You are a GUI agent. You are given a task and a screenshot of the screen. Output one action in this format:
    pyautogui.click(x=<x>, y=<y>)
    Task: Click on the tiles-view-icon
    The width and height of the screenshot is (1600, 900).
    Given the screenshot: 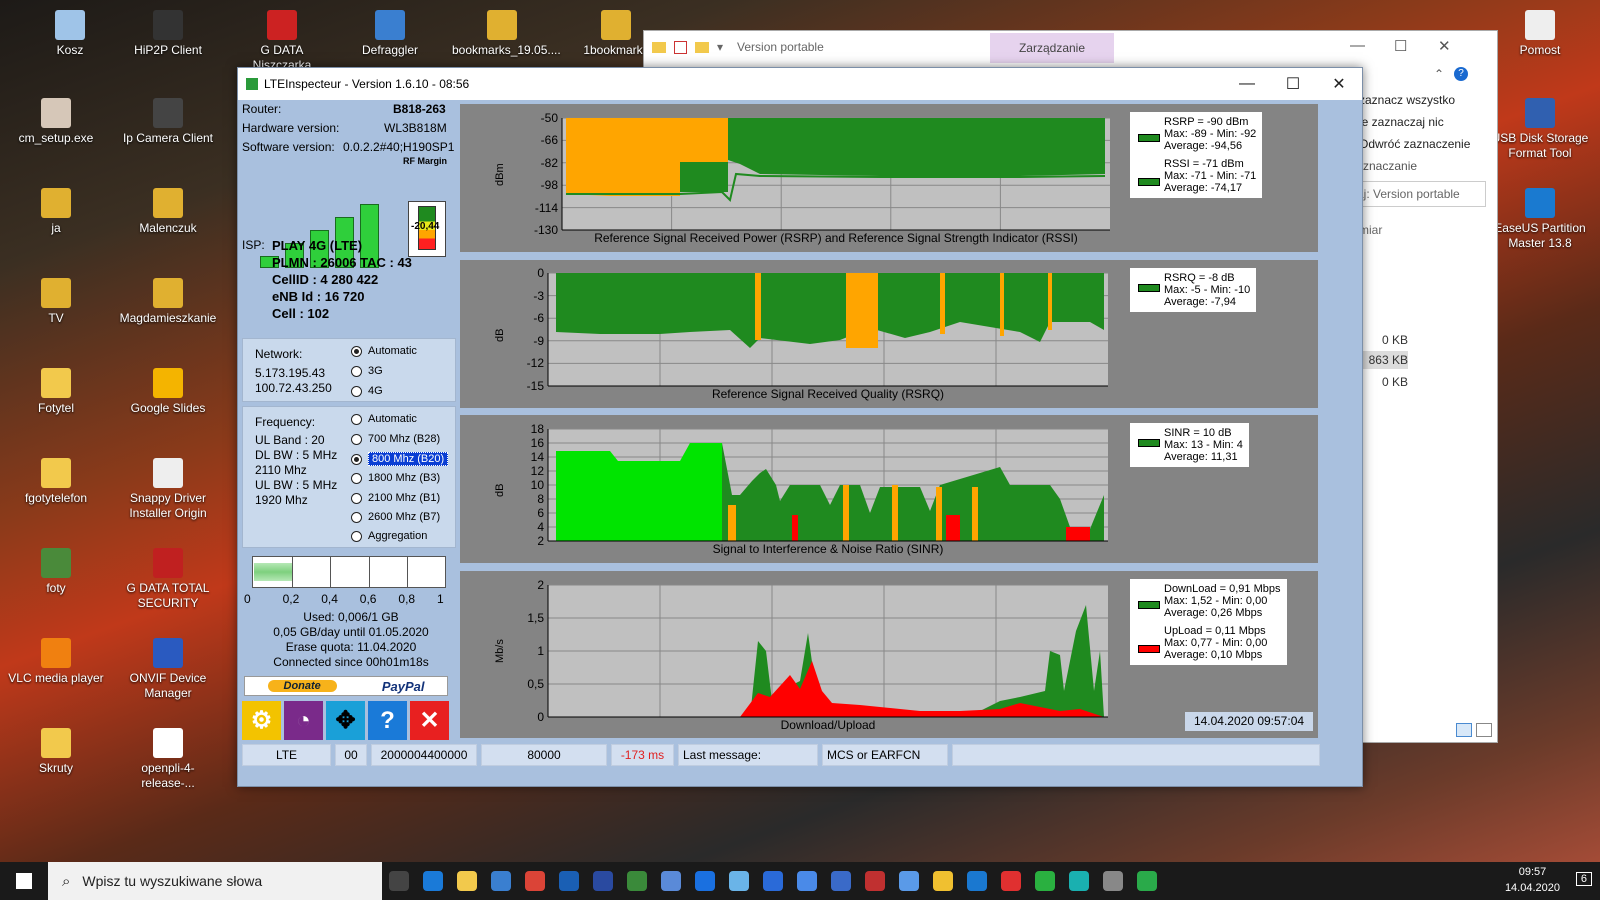 What is the action you would take?
    pyautogui.click(x=1484, y=730)
    